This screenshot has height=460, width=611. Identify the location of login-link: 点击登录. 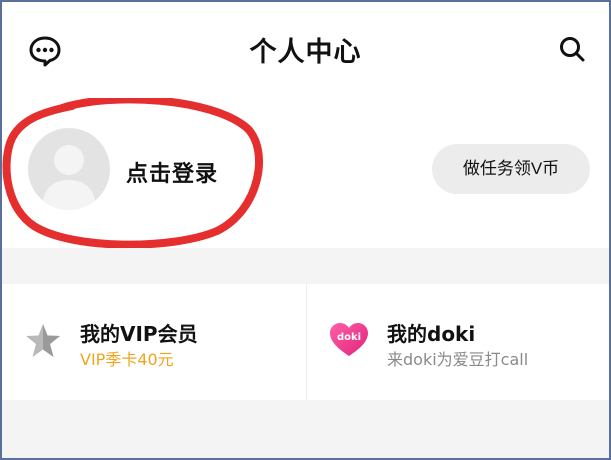
(172, 172).